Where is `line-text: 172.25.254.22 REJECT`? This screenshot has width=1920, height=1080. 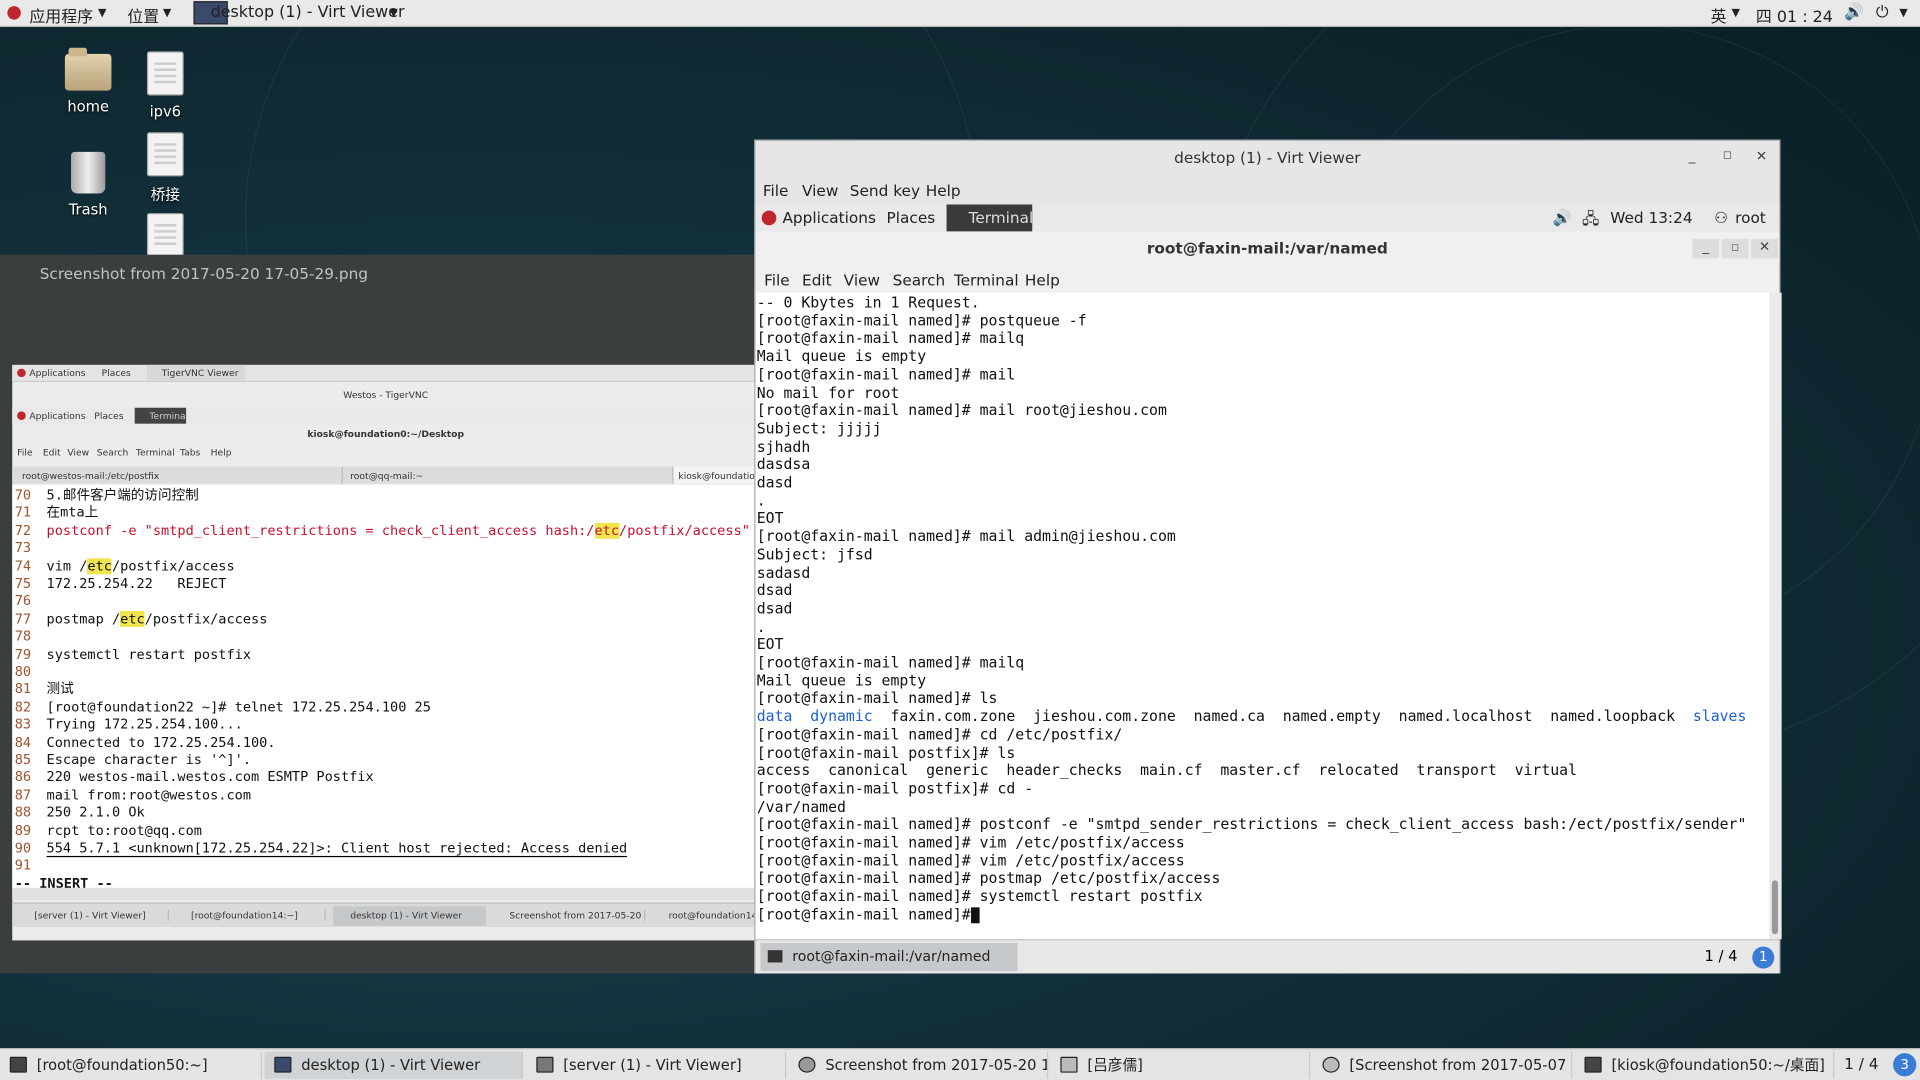
line-text: 172.25.254.22 REJECT is located at coordinates (136, 583).